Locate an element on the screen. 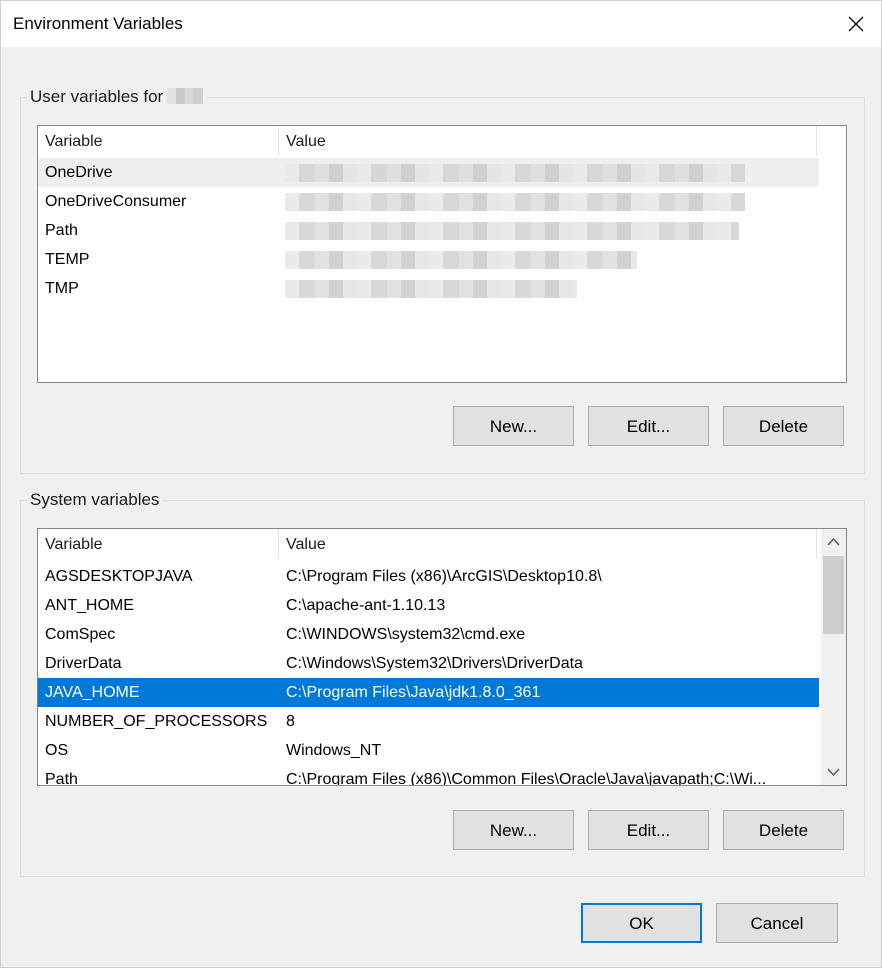 This screenshot has width=882, height=968. redacted-username is located at coordinates (185, 96).